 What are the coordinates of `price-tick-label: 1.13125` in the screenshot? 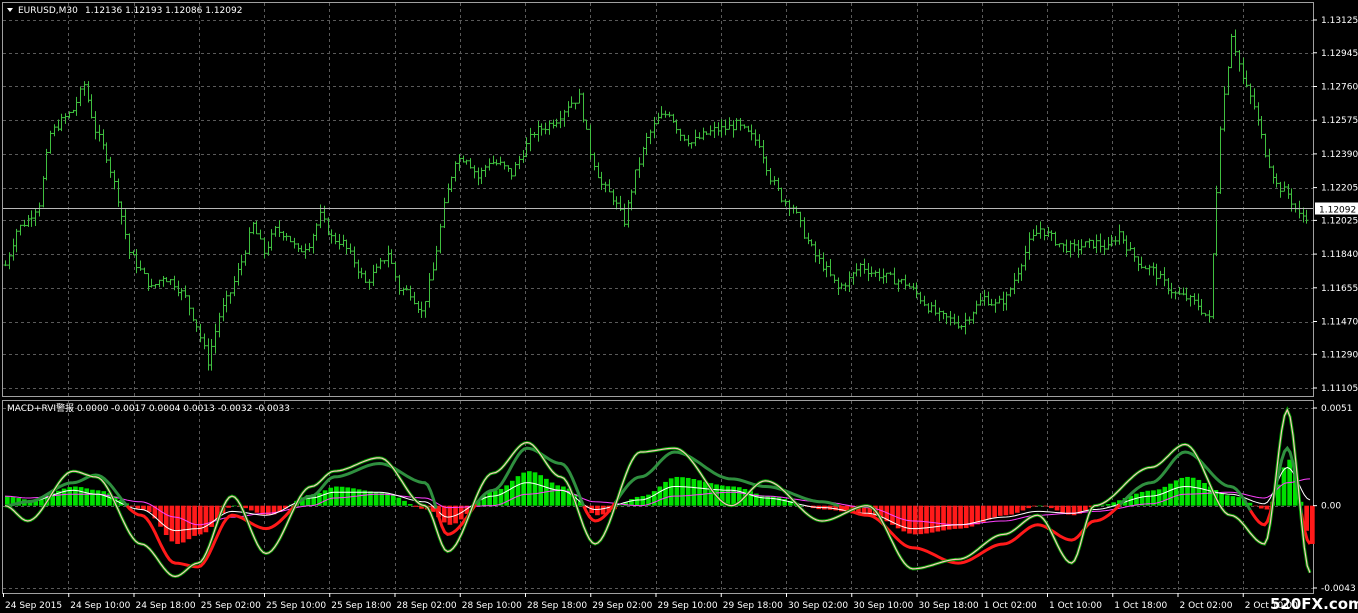 It's located at (1339, 21).